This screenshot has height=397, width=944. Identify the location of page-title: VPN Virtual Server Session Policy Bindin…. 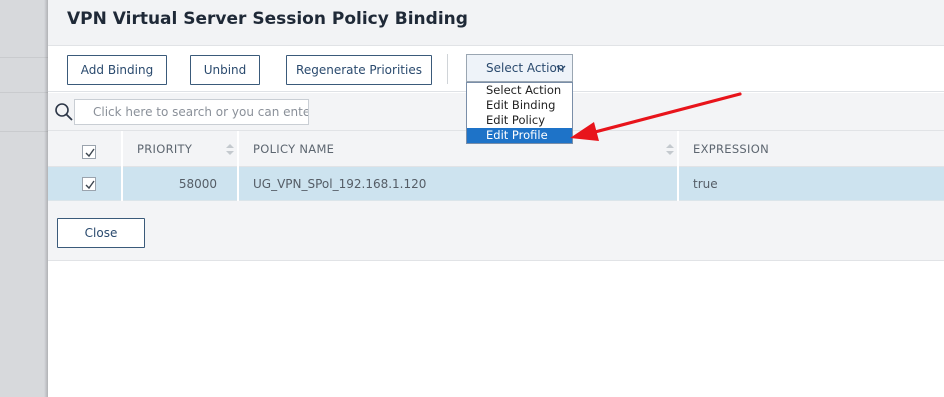
(267, 19).